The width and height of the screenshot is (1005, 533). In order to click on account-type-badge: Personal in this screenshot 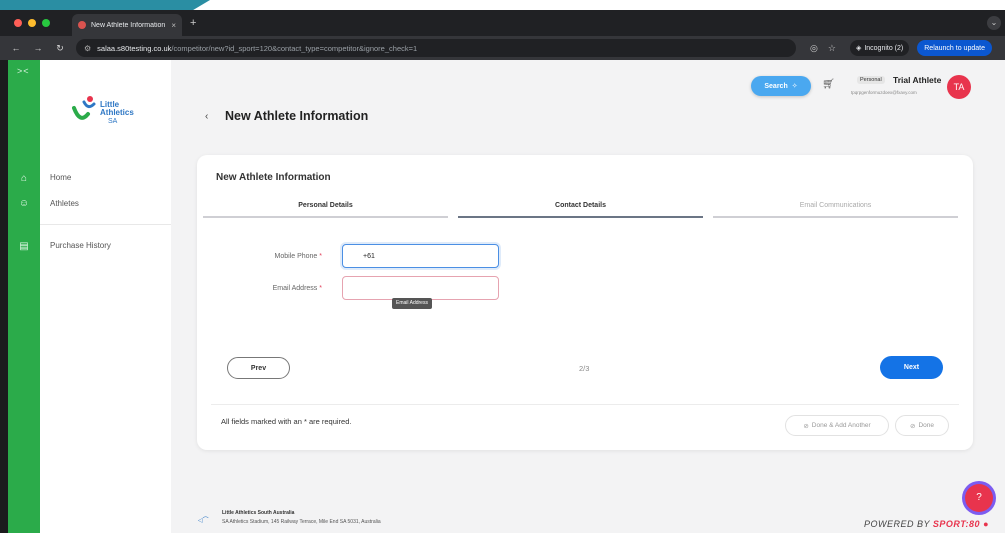, I will do `click(871, 80)`.